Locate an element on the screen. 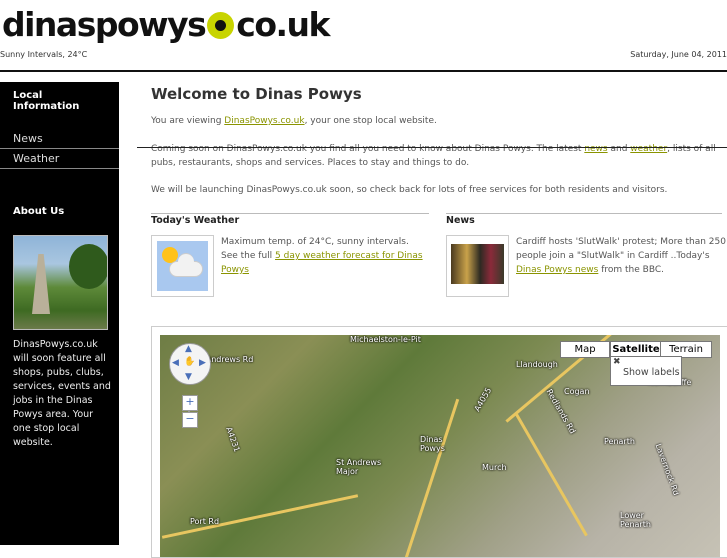 Image resolution: width=727 pixels, height=558 pixels. sunny-intervals-icon is located at coordinates (182, 266).